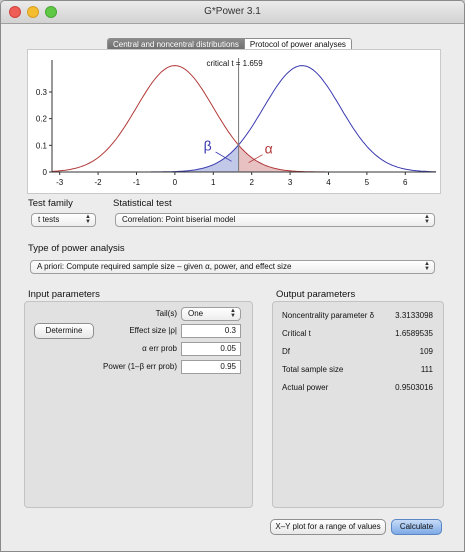 This screenshot has height=552, width=465. I want to click on output-value: 1.6589535, so click(414, 333).